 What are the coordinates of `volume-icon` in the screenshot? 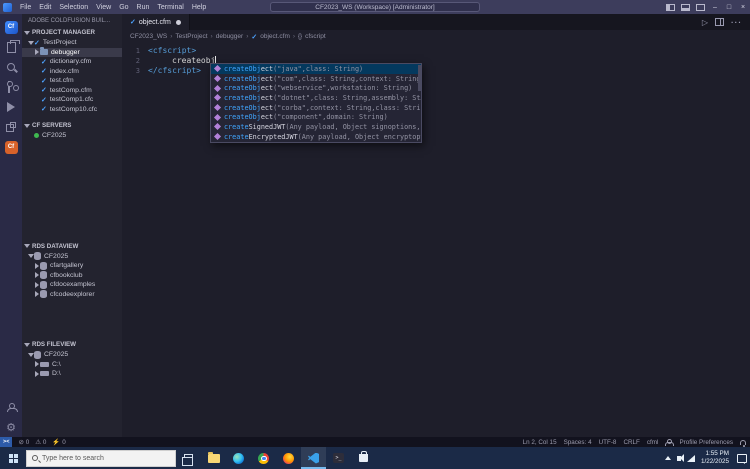 It's located at (680, 458).